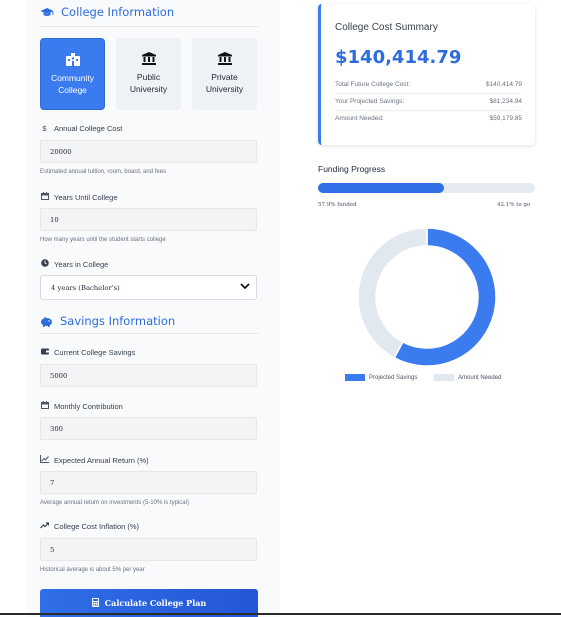 This screenshot has width=561, height=617. I want to click on clock-icon, so click(44, 264).